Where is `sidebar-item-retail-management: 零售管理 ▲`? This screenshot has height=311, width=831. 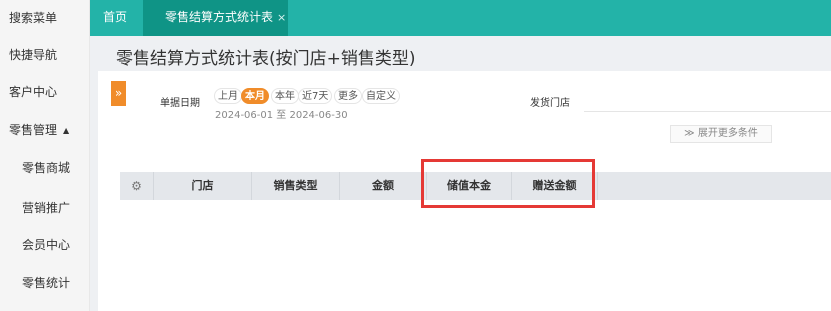
sidebar-item-retail-management: 零售管理 ▲ is located at coordinates (45, 130).